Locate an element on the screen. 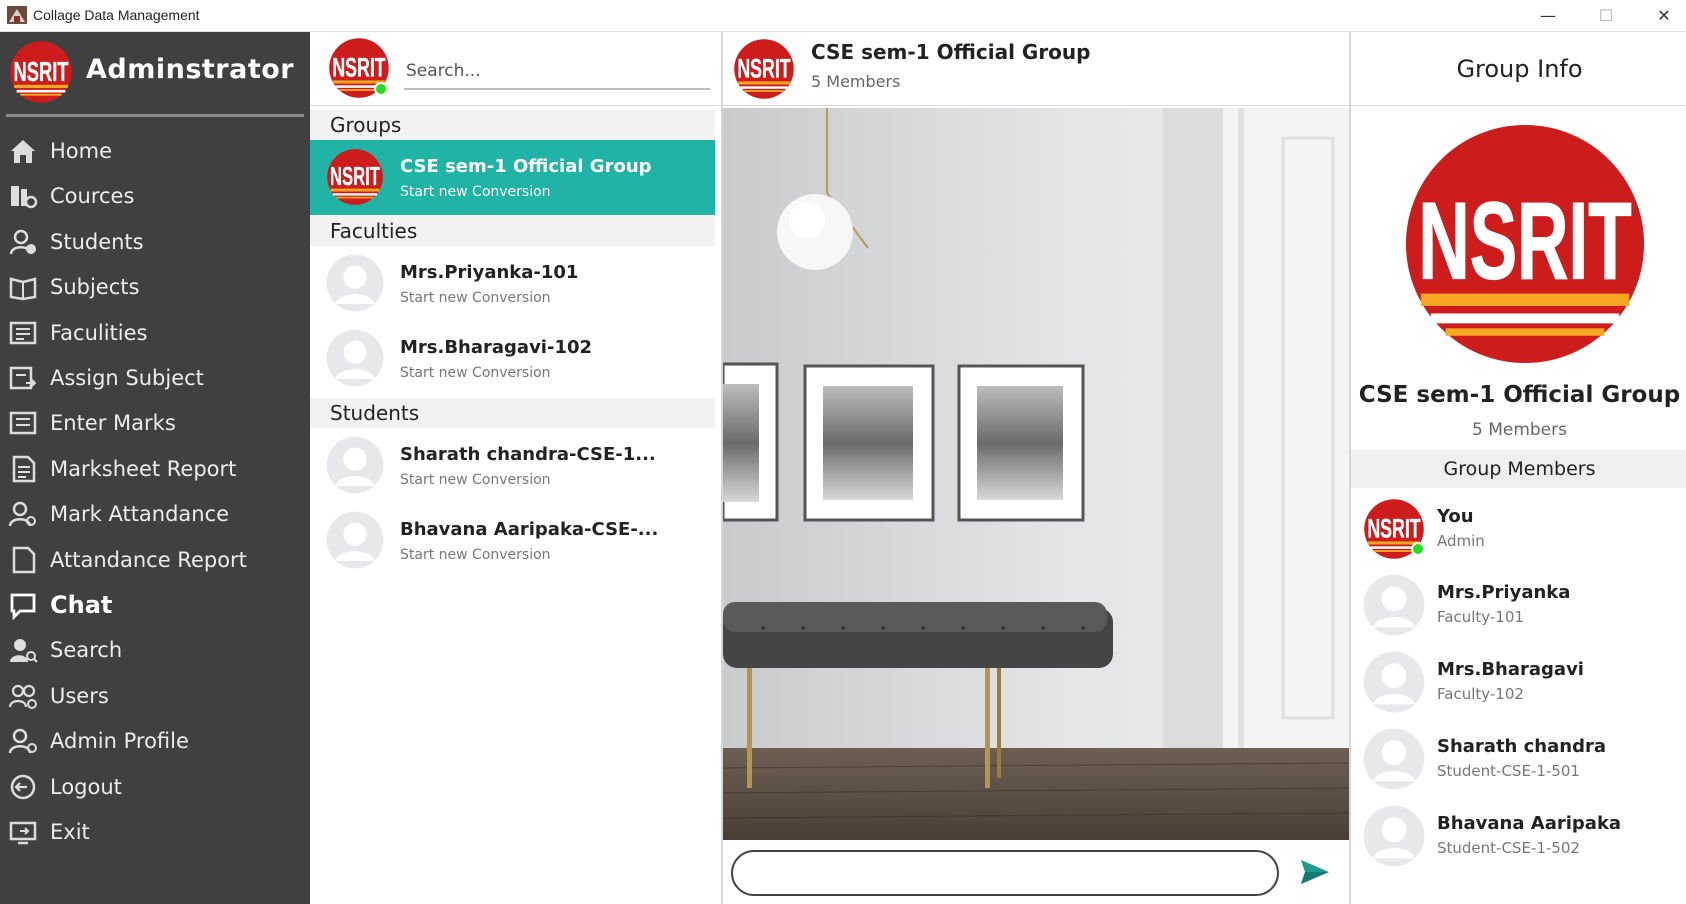 The width and height of the screenshot is (1686, 904). close-button: ✕ is located at coordinates (1660, 15).